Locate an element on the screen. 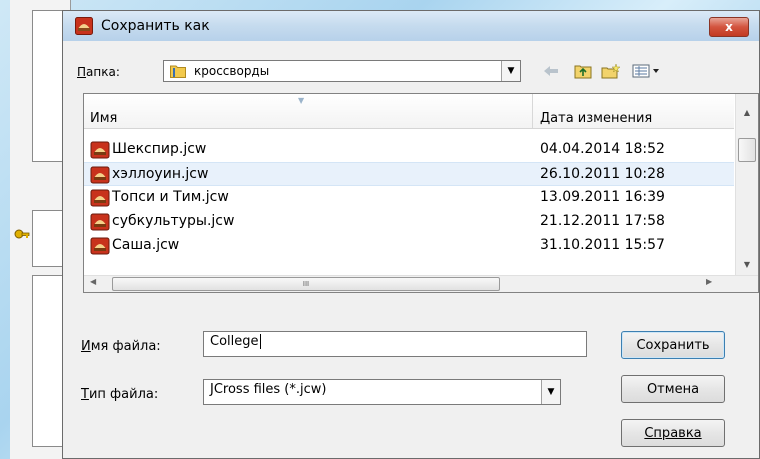 This screenshot has height=459, width=760. filetype-label: Тип файла: is located at coordinates (120, 394).